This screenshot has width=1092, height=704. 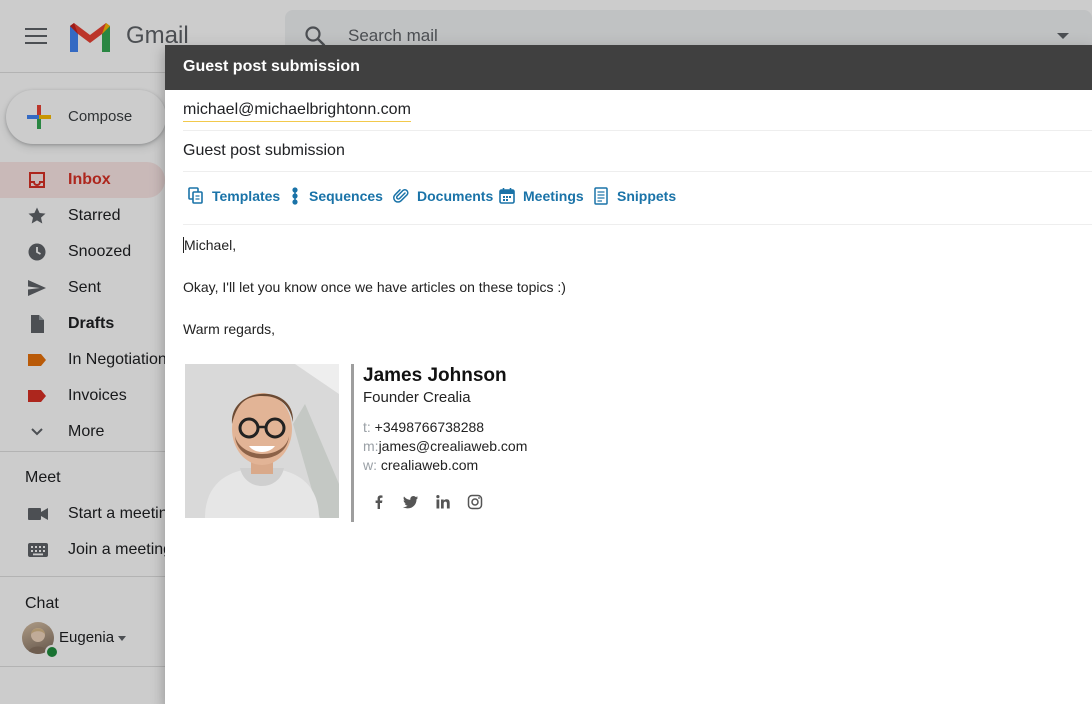 I want to click on subject-text: Guest post submission, so click(x=264, y=150).